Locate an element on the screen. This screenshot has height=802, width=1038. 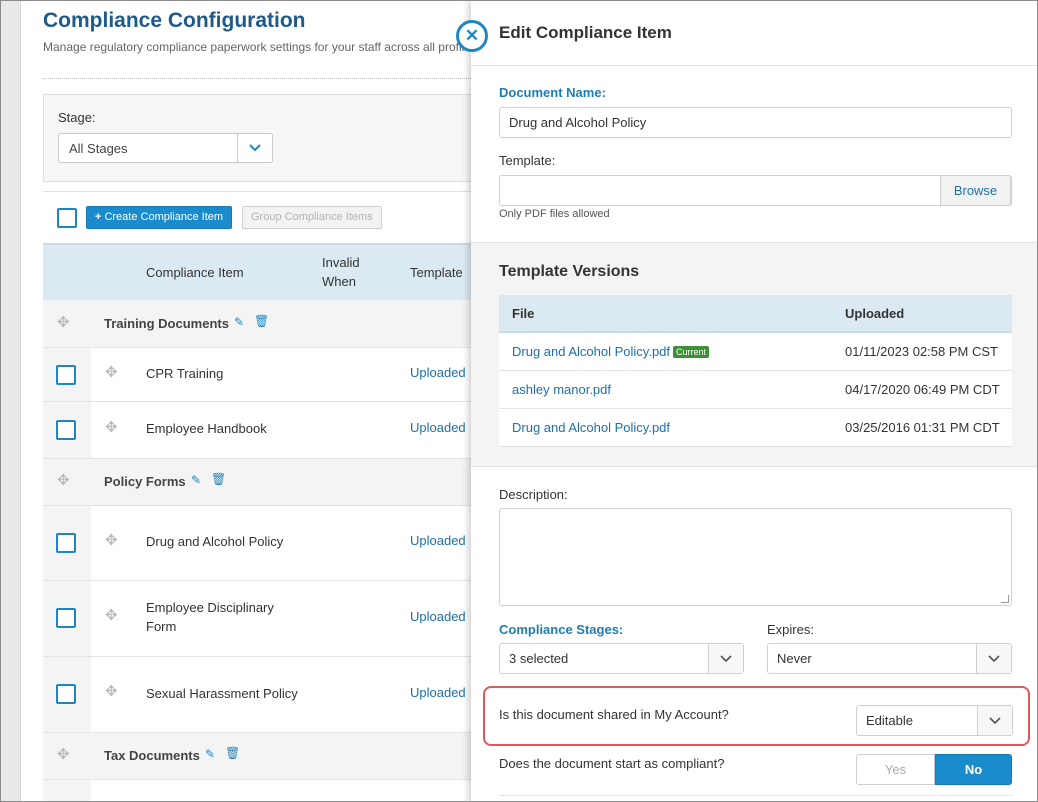
shared-in-account-value: Editable is located at coordinates (889, 720).